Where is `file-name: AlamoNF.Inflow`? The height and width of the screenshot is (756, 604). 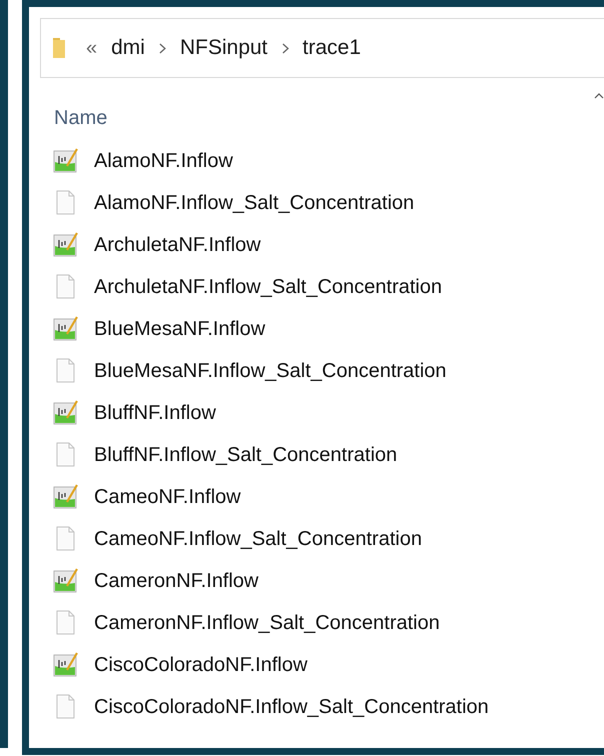 file-name: AlamoNF.Inflow is located at coordinates (163, 161).